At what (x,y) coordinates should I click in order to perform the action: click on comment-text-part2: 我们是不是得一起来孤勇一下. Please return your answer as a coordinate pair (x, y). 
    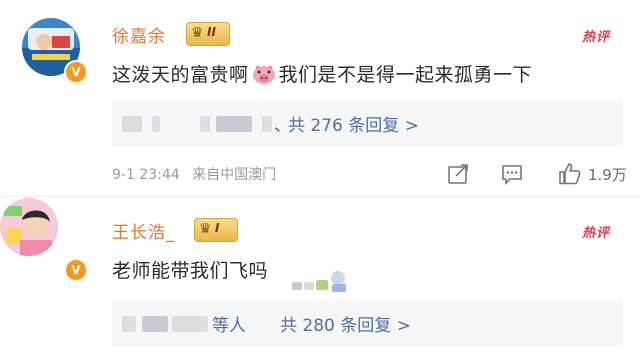
    Looking at the image, I should click on (405, 75).